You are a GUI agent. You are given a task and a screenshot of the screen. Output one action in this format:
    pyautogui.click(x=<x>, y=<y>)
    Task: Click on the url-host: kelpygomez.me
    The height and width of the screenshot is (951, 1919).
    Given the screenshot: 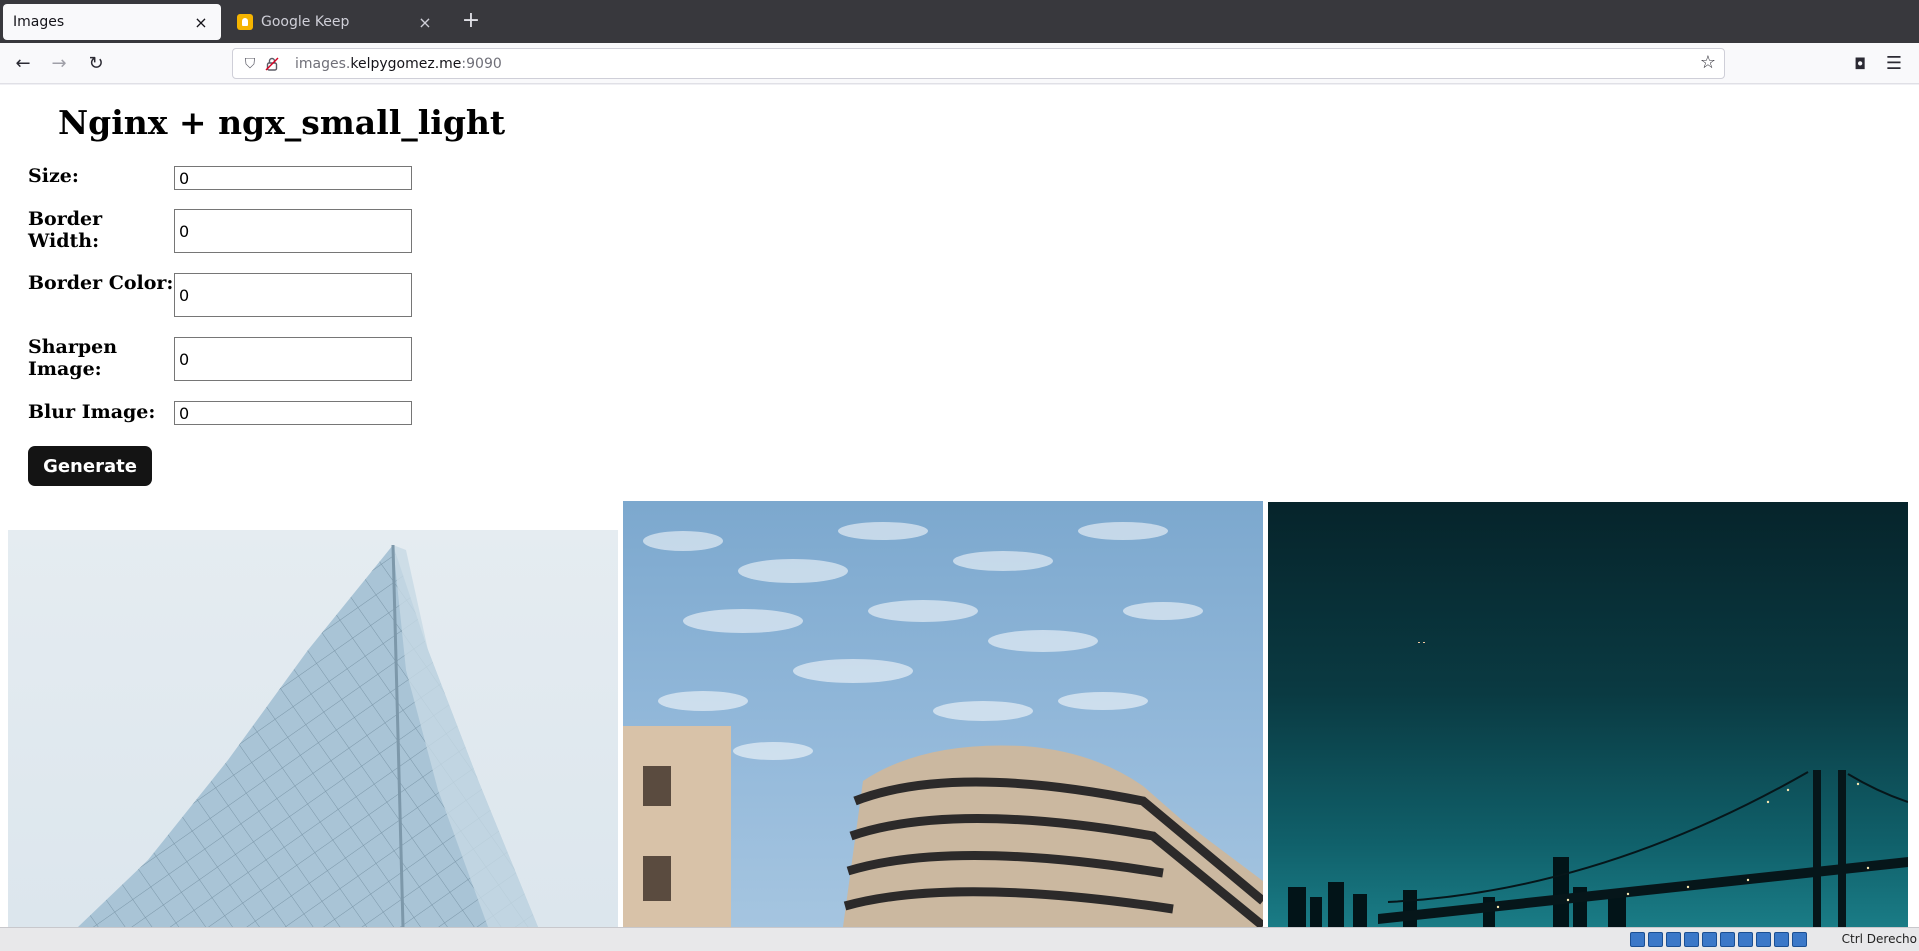 What is the action you would take?
    pyautogui.click(x=406, y=63)
    